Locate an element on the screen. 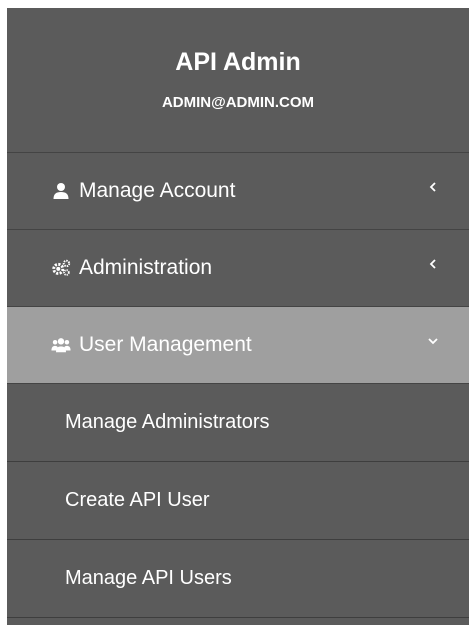  chevron-down-icon is located at coordinates (433, 341).